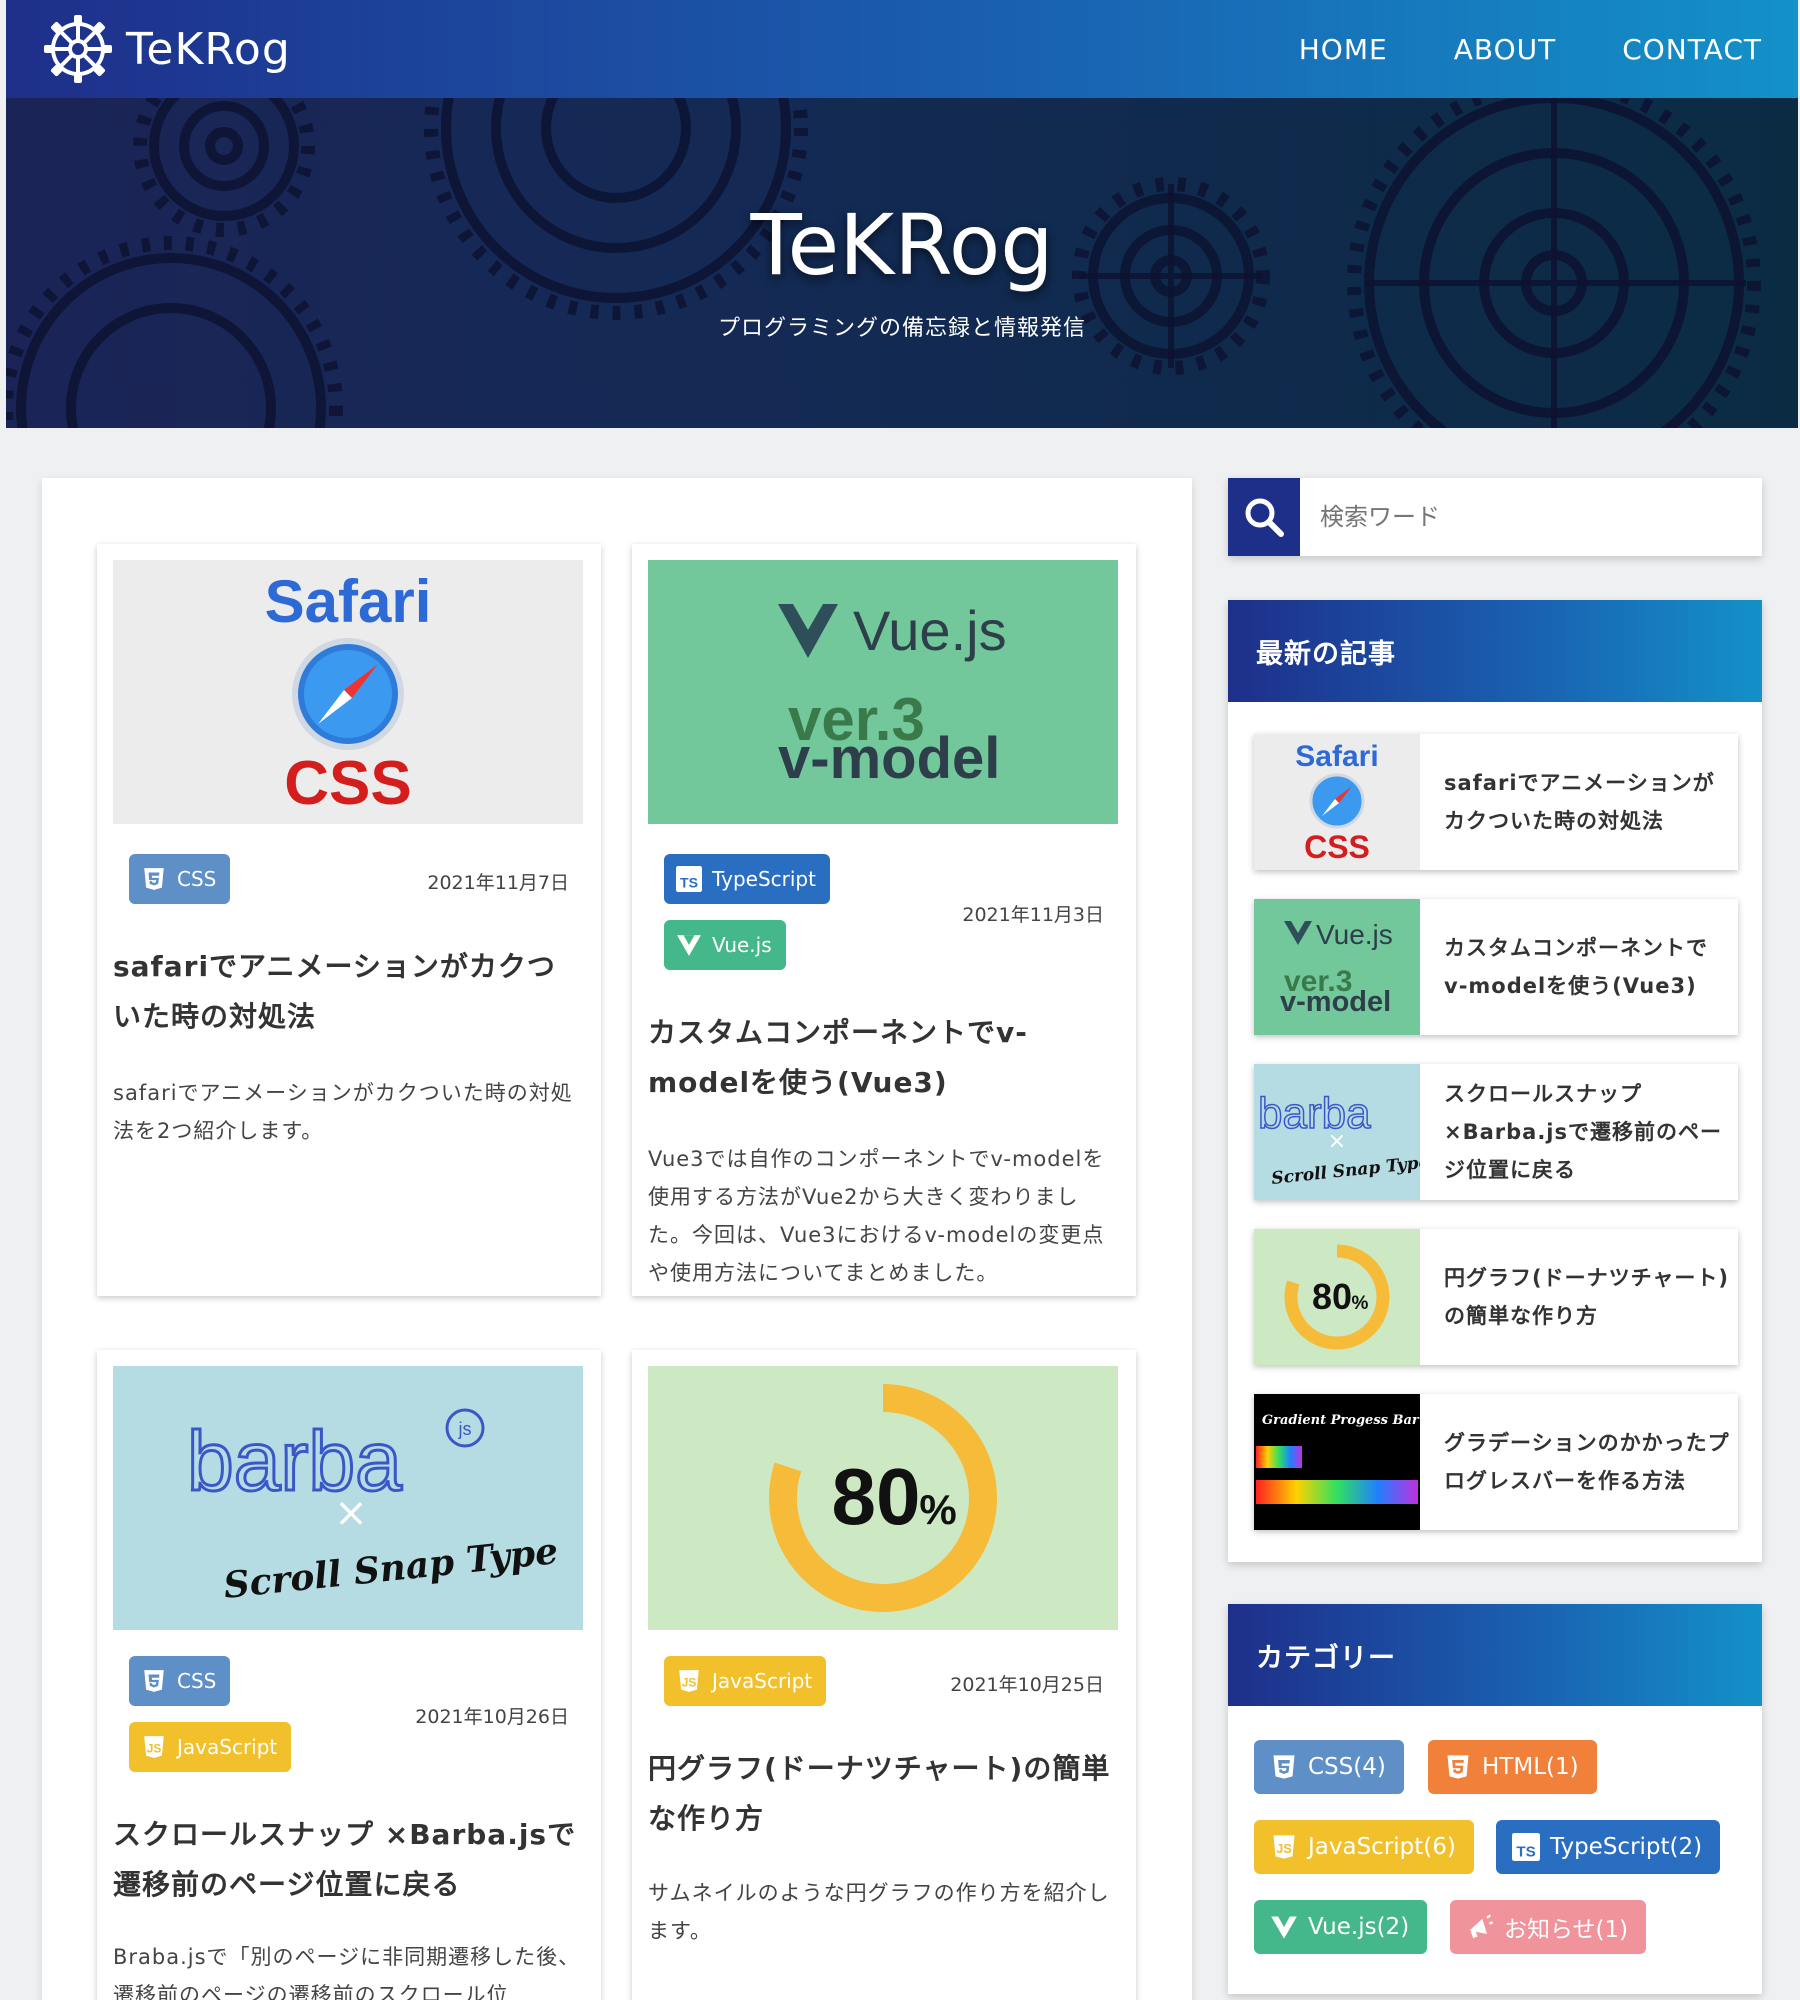 The width and height of the screenshot is (1800, 2000). I want to click on search-button, so click(1264, 517).